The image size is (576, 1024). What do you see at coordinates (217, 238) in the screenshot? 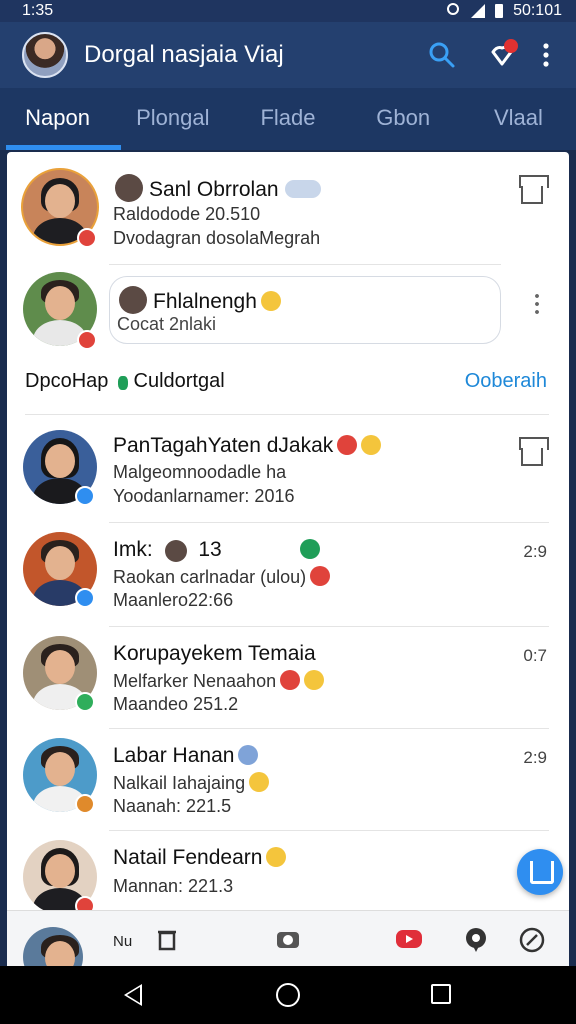
I see `story-line2: Dvodagran dosolaMegrah` at bounding box center [217, 238].